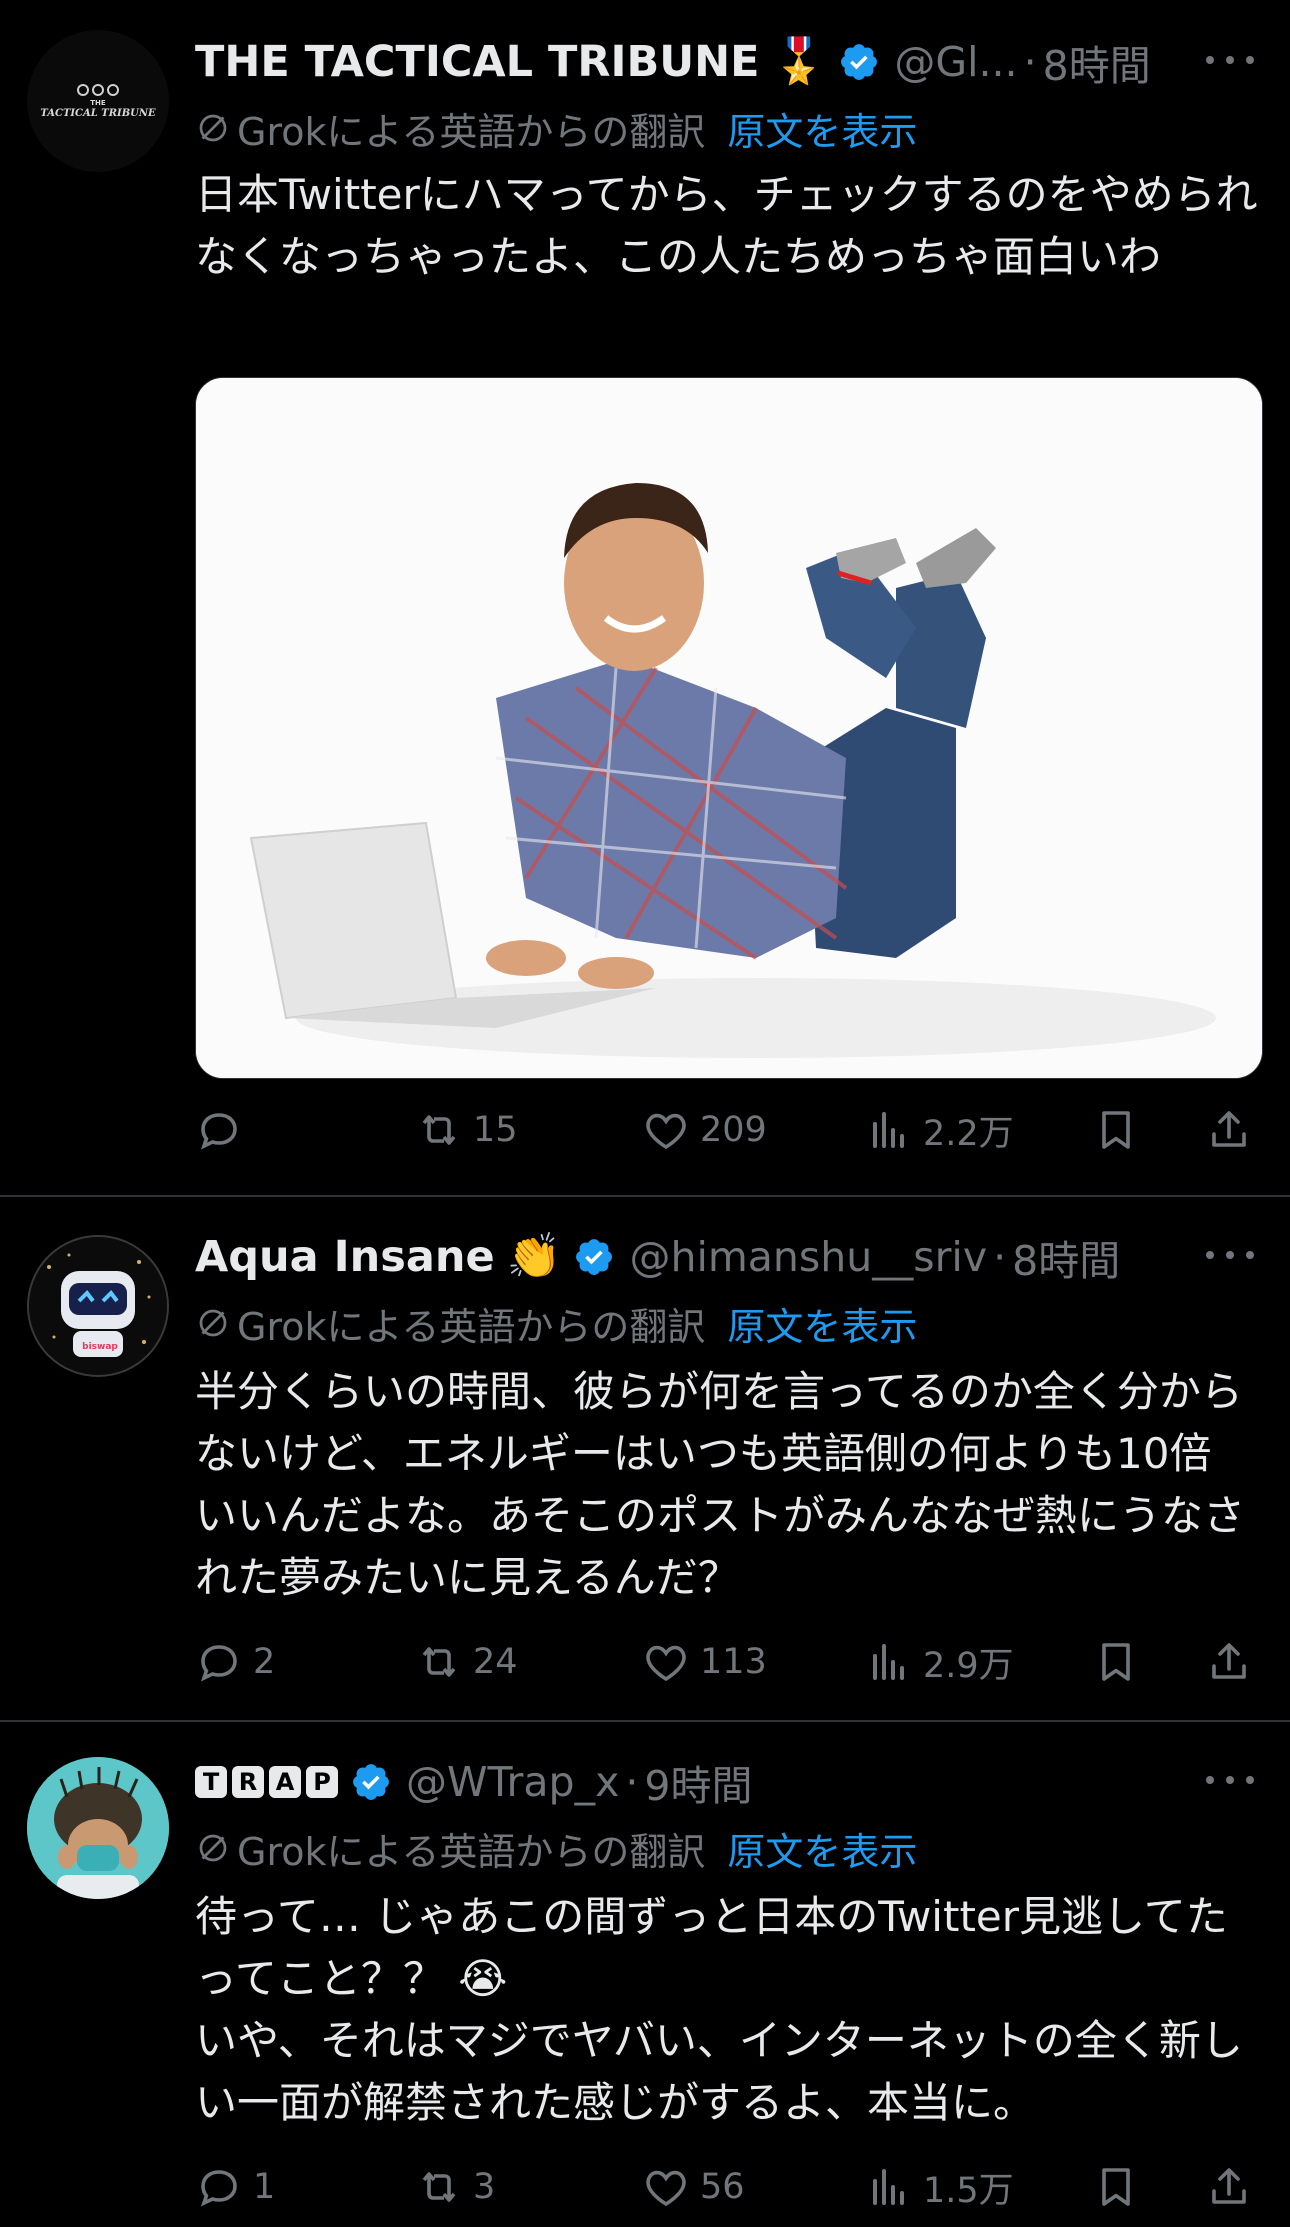 This screenshot has height=2227, width=1290. Describe the element at coordinates (512, 1782) in the screenshot. I see `handle: @WTrap_x` at that location.